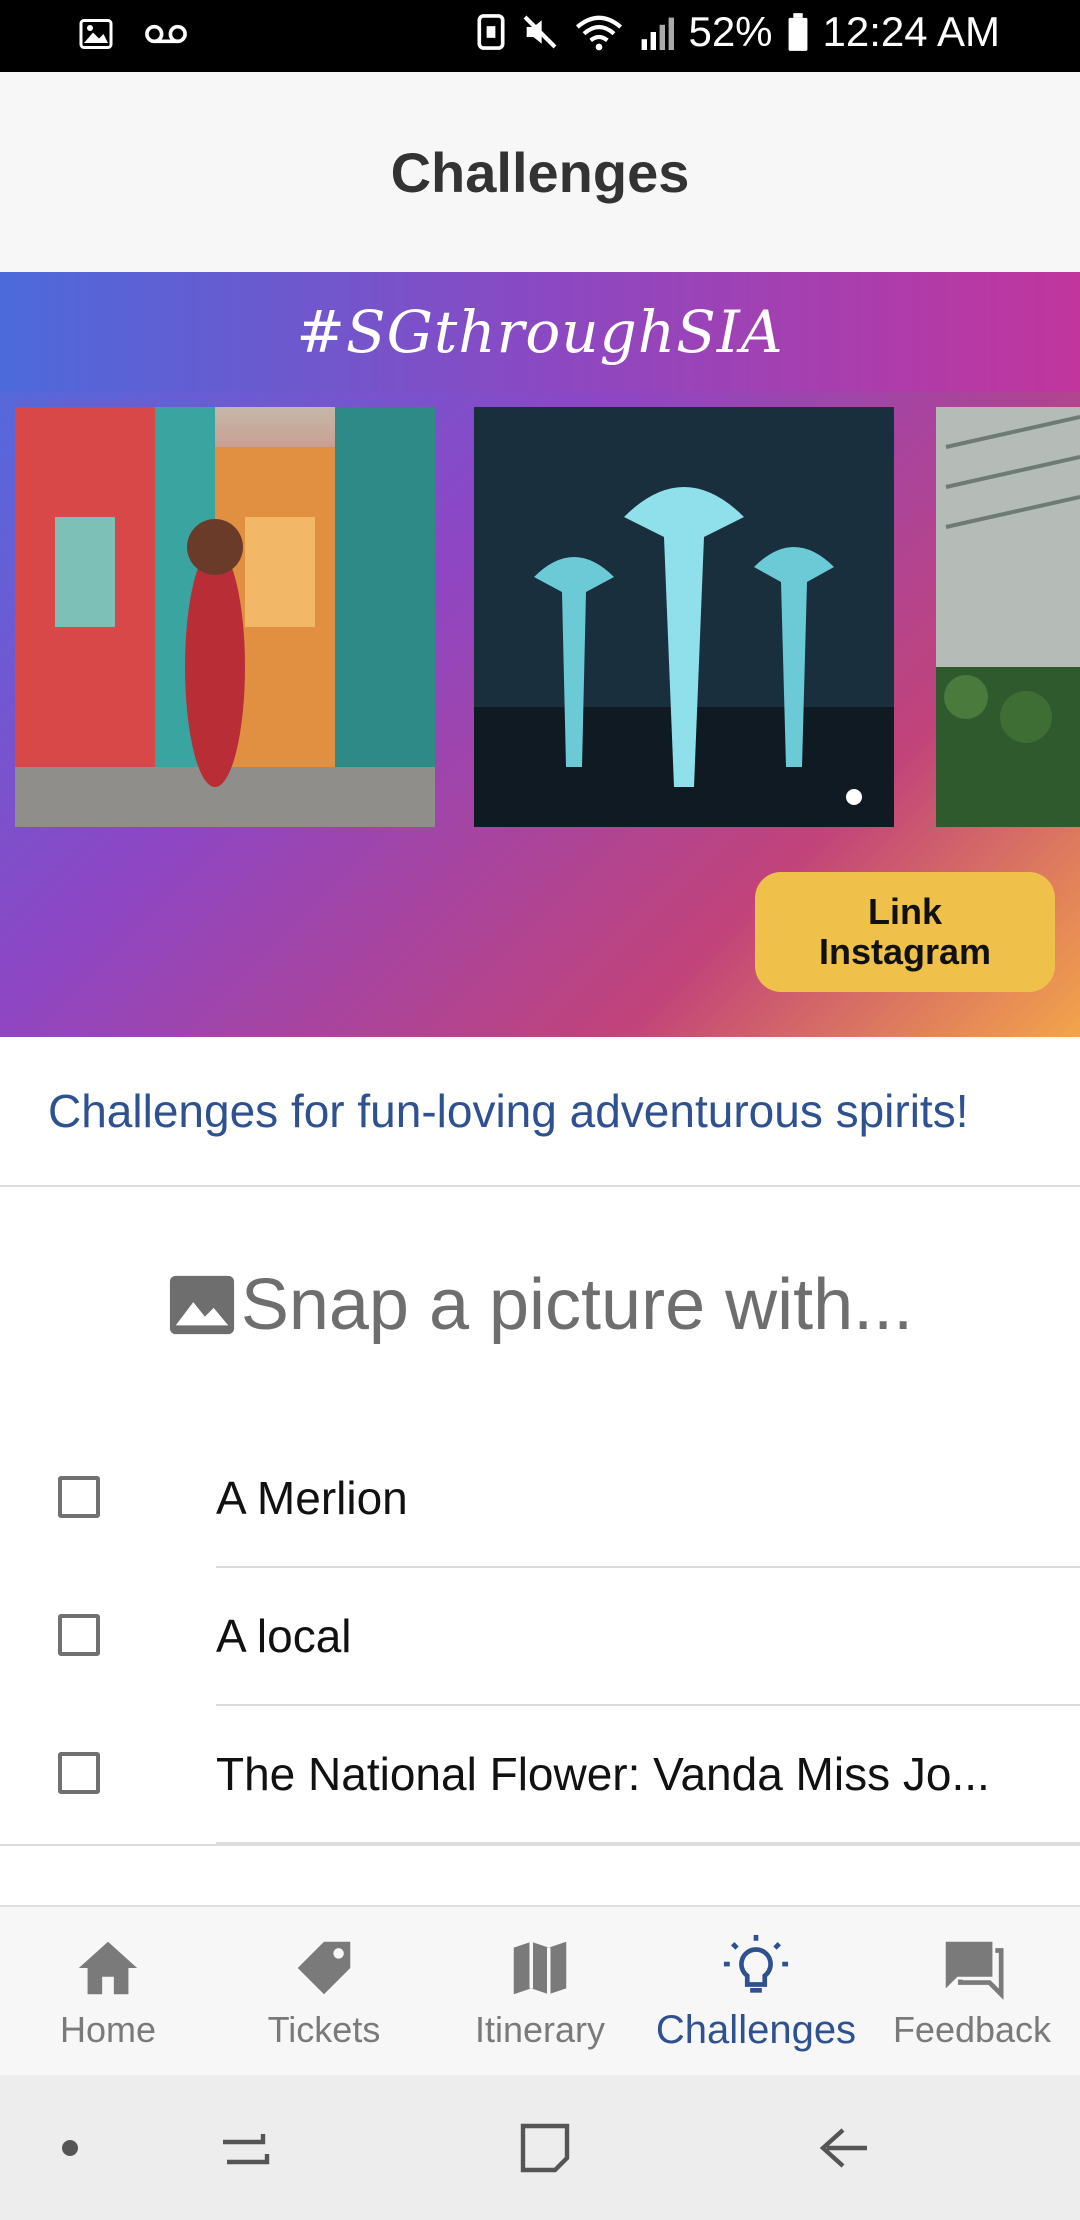 This screenshot has height=2220, width=1080. I want to click on mute-icon, so click(540, 32).